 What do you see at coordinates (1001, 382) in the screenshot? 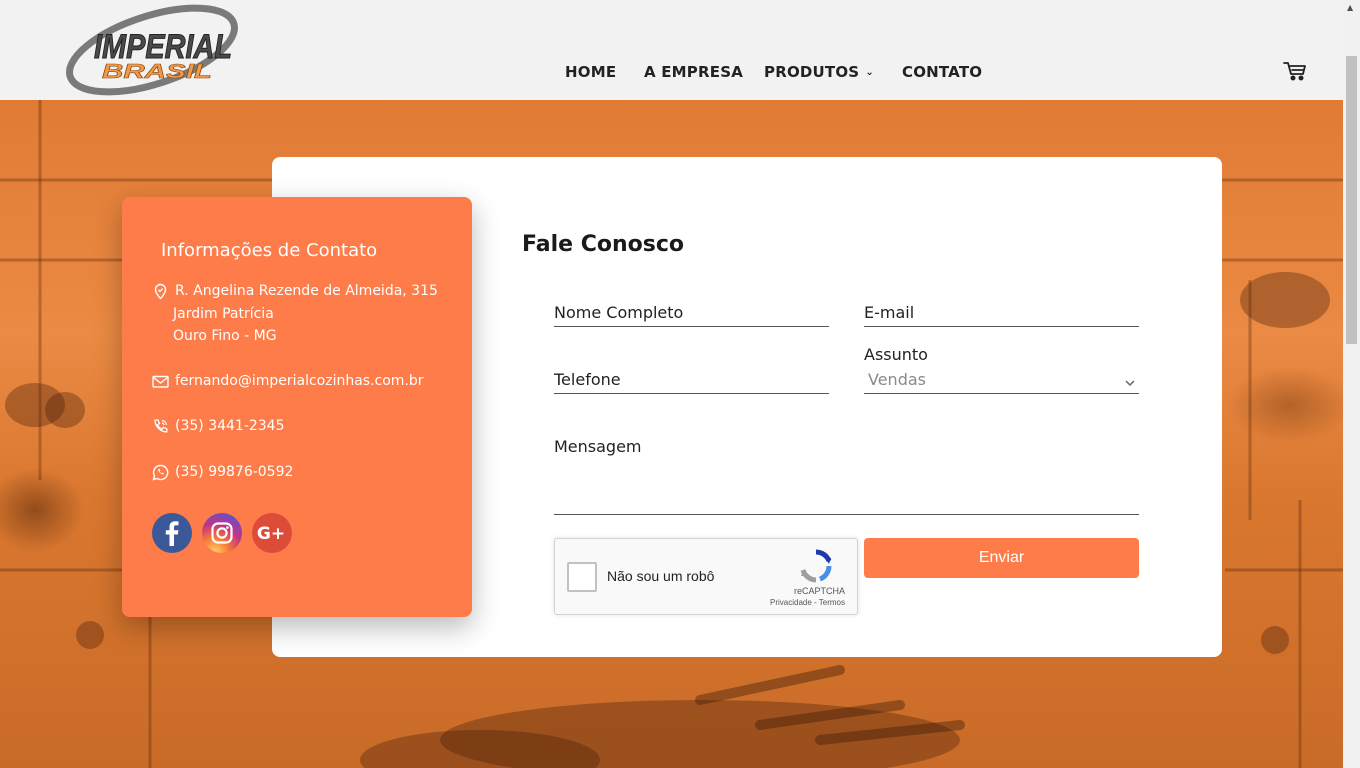
I see `subject-select: Vendas` at bounding box center [1001, 382].